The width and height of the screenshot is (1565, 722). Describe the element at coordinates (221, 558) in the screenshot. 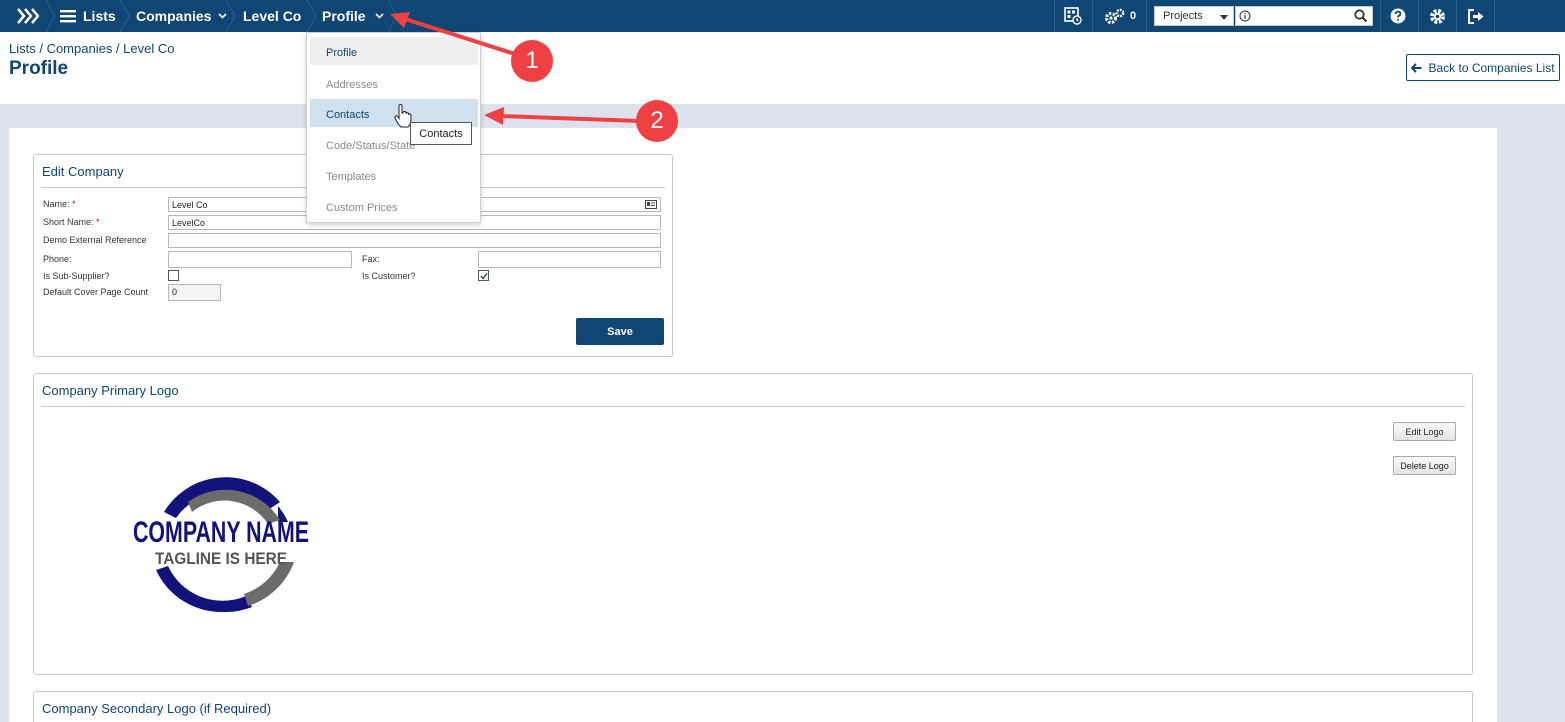

I see `logo-tagline: TAGLINE IS HERE` at that location.